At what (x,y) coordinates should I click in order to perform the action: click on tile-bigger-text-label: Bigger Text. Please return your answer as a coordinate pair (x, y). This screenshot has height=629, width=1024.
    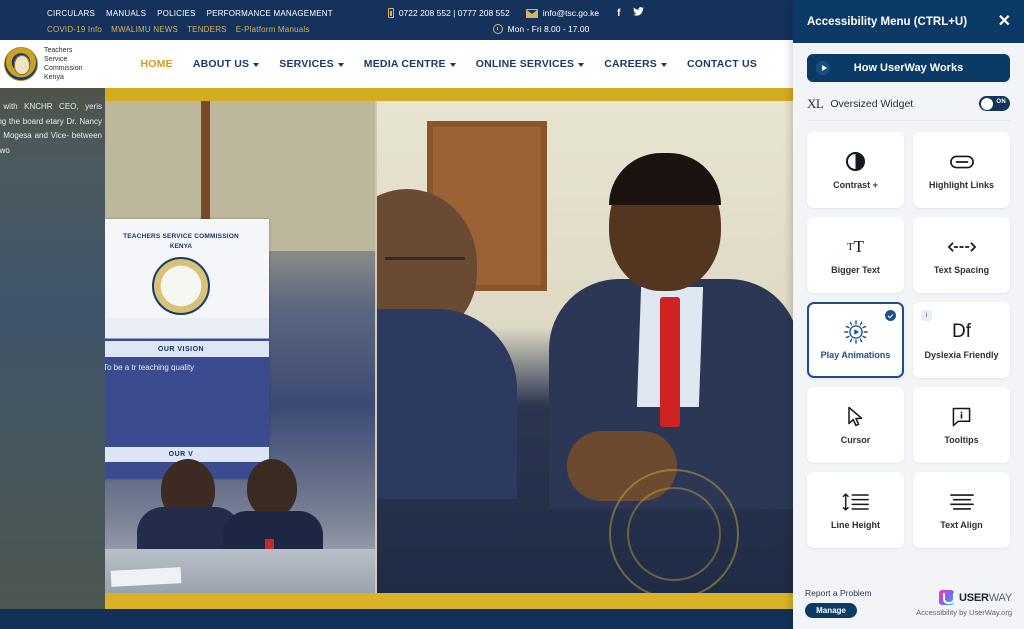
    Looking at the image, I should click on (855, 269).